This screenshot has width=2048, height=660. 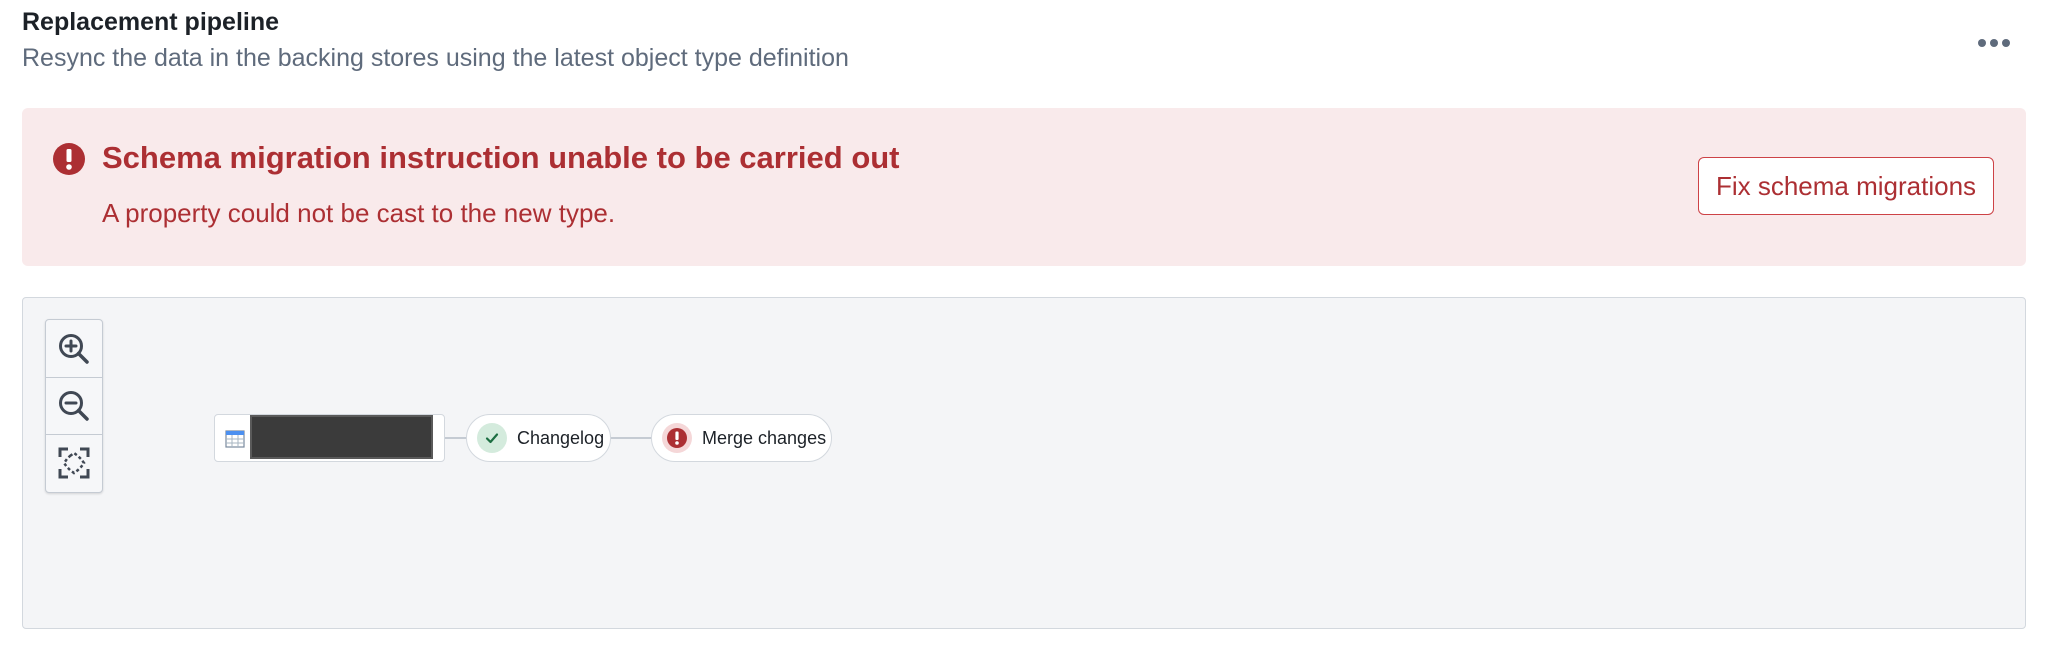 I want to click on table-icon, so click(x=235, y=439).